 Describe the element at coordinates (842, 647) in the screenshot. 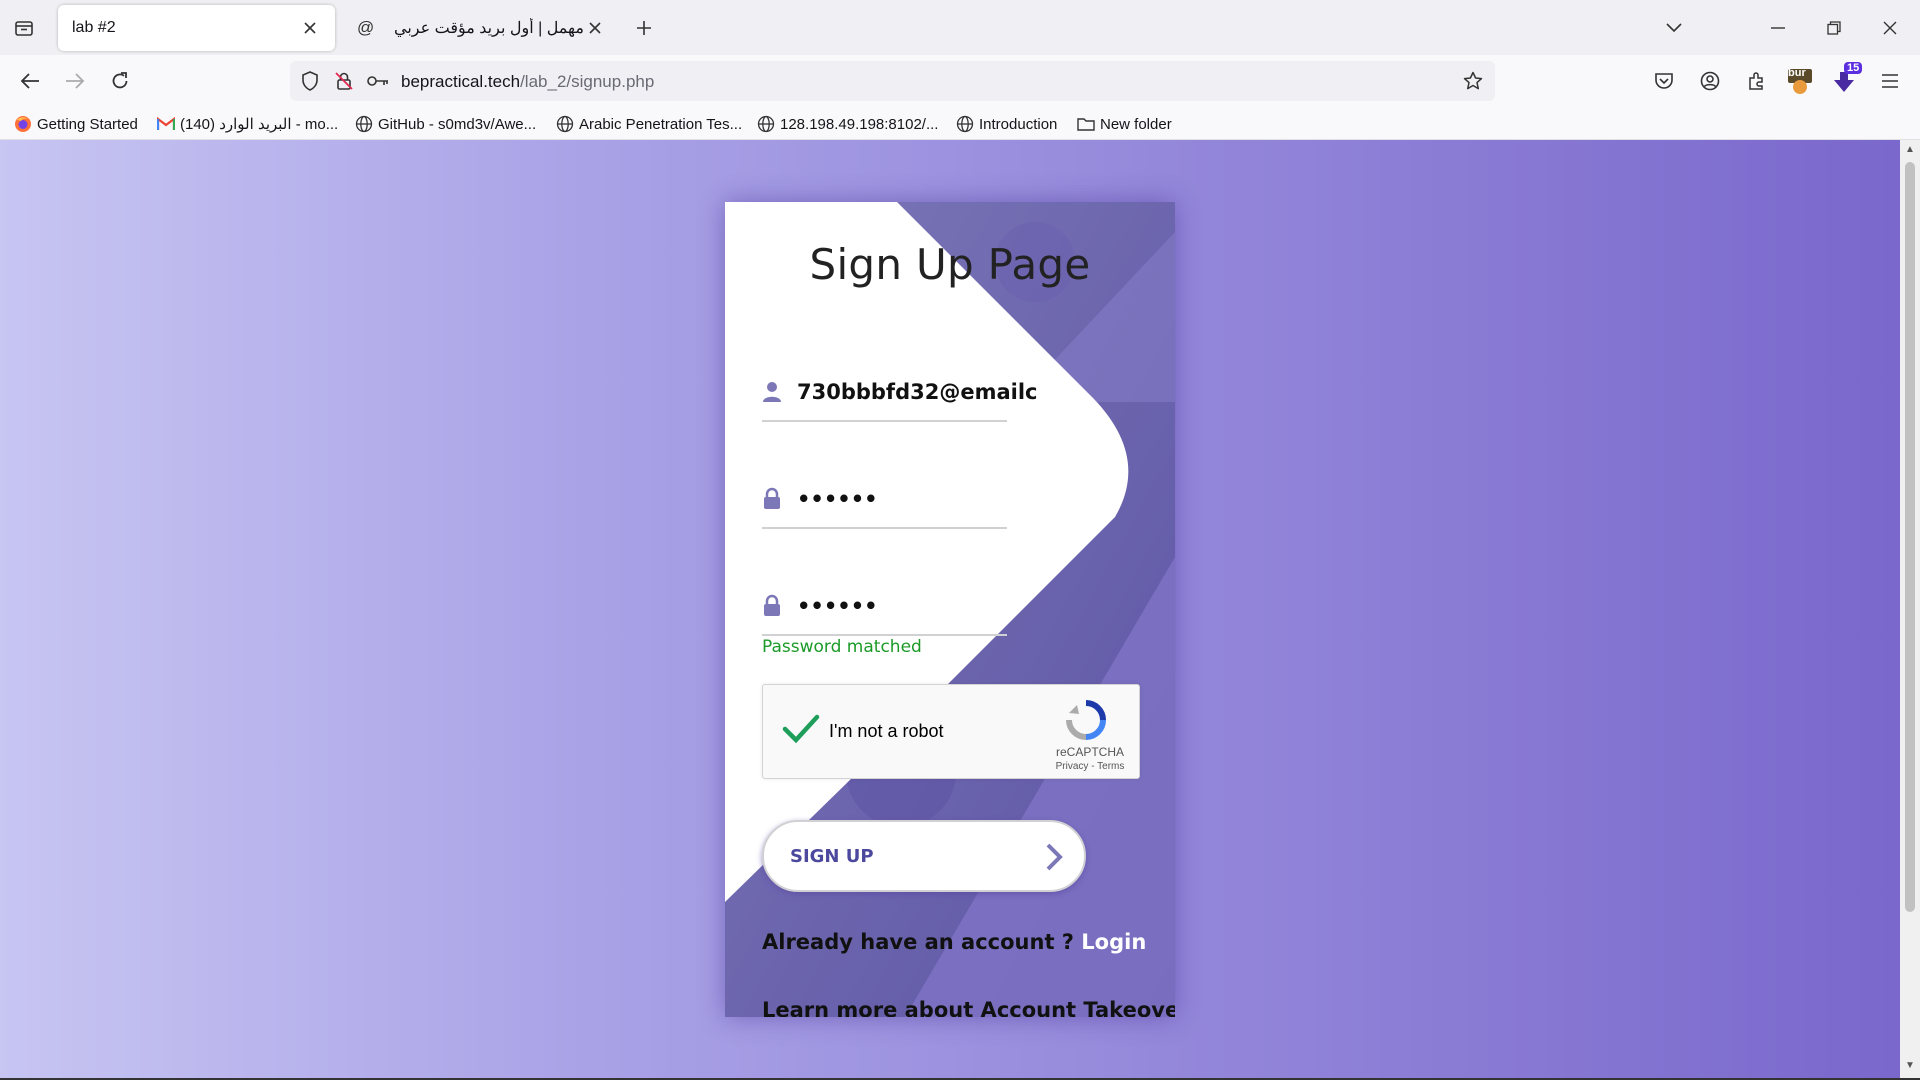

I see `password-match-message: Password matched` at that location.